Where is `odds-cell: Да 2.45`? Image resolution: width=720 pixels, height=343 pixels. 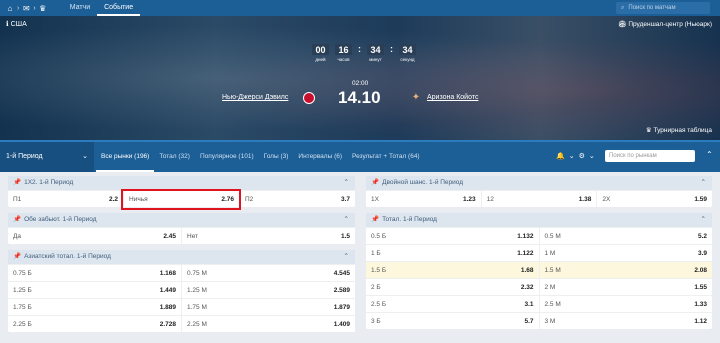
odds-cell: Да 2.45 is located at coordinates (95, 236).